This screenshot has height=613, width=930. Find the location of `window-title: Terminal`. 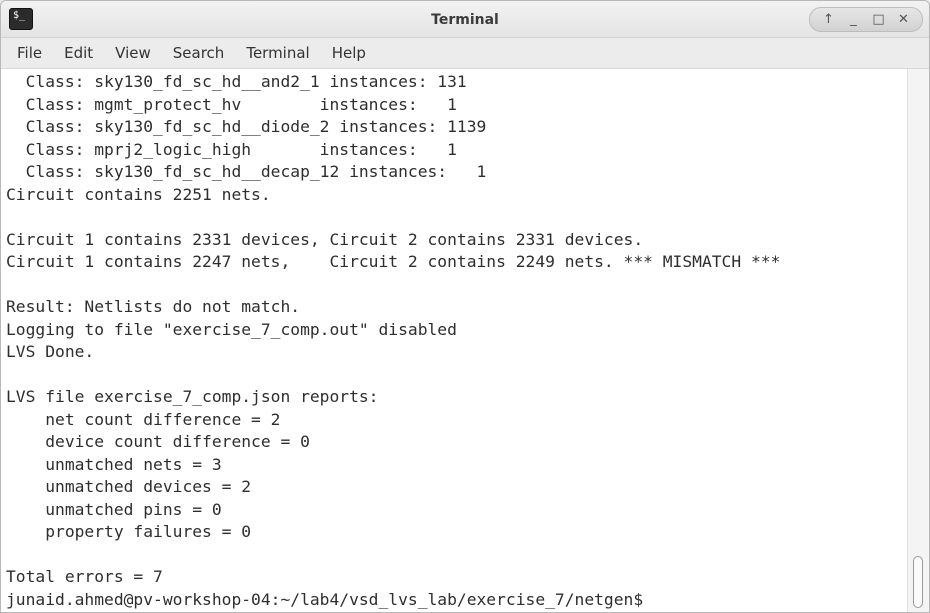

window-title: Terminal is located at coordinates (465, 20).